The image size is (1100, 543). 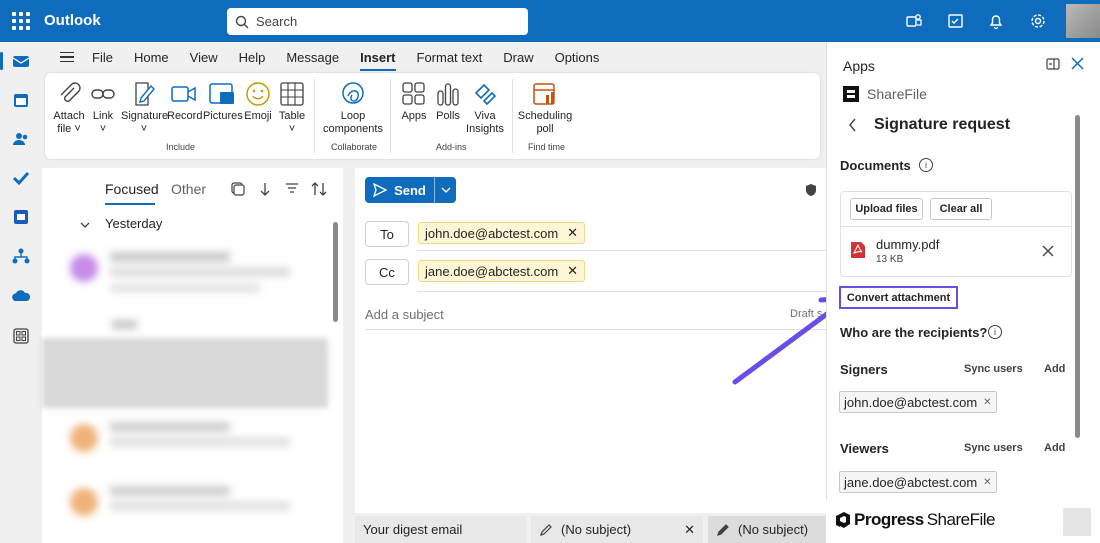 I want to click on viewers-add-button: Add, so click(x=1054, y=448).